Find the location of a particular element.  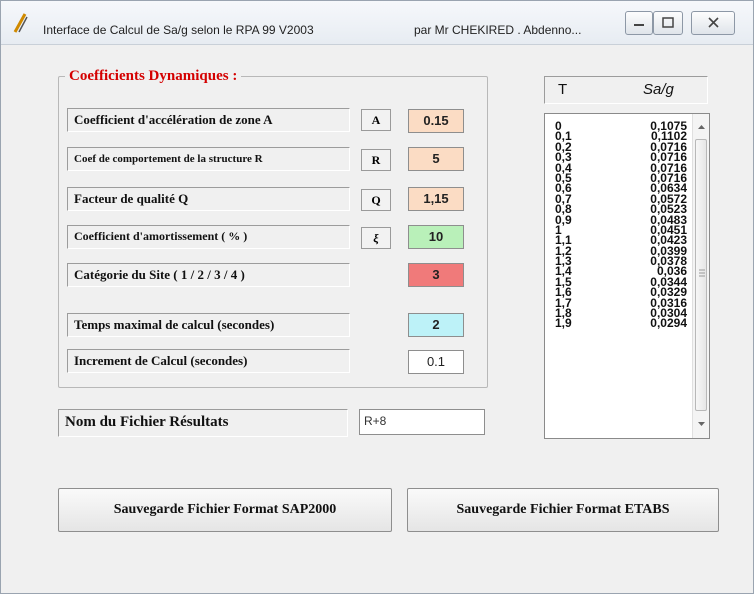

scroll-thumb is located at coordinates (701, 275).